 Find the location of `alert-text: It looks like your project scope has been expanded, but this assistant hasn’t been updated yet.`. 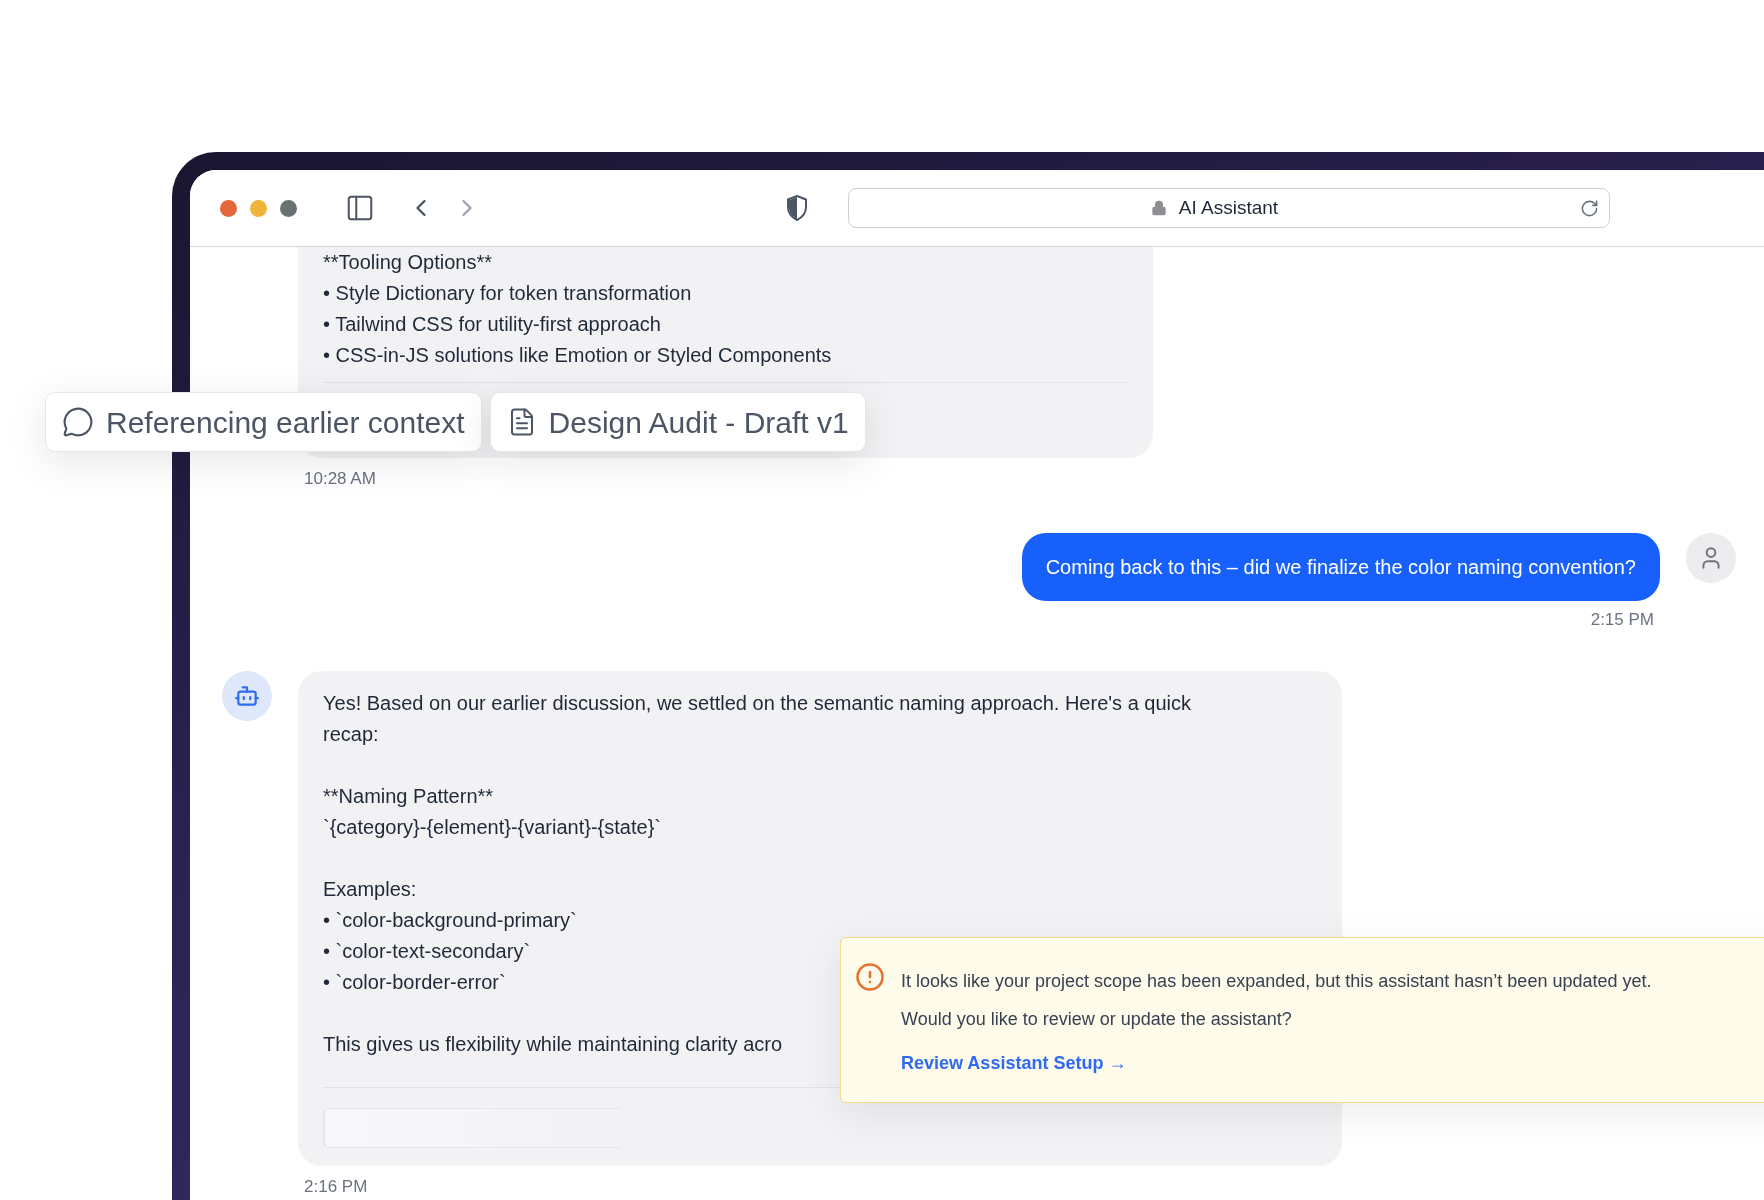

alert-text: It looks like your project scope has been expanded, but this assistant hasn’t been updated yet. is located at coordinates (1276, 981).